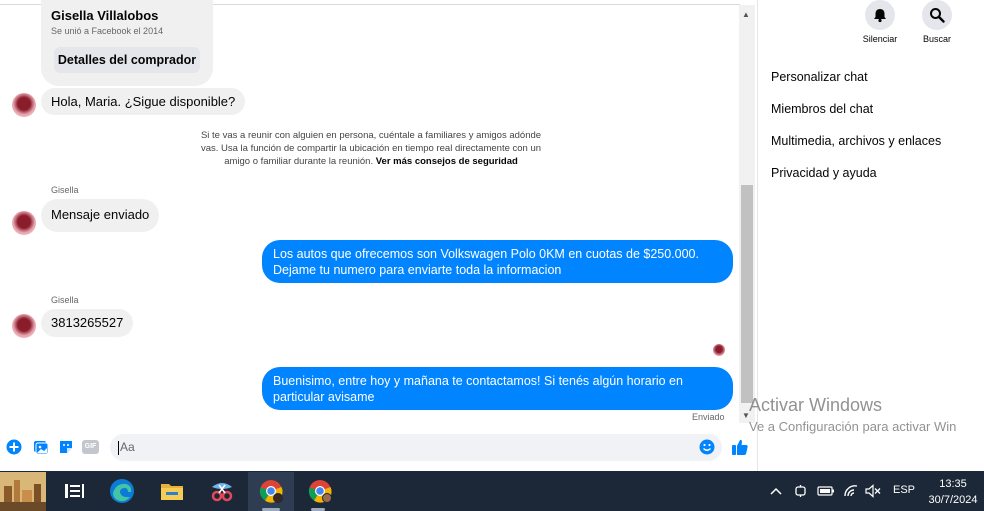 This screenshot has height=511, width=984. Describe the element at coordinates (41, 447) in the screenshot. I see `photo-icon` at that location.